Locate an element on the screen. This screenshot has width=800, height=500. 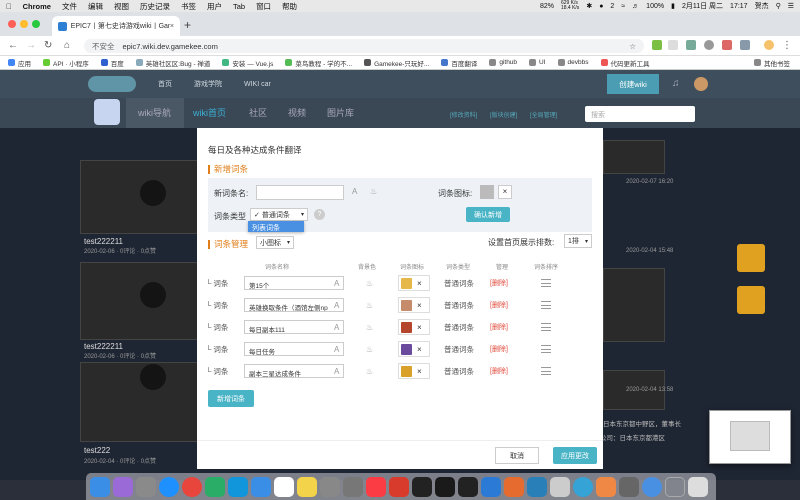
control-center-icon: ☰ is located at coordinates (791, 6).